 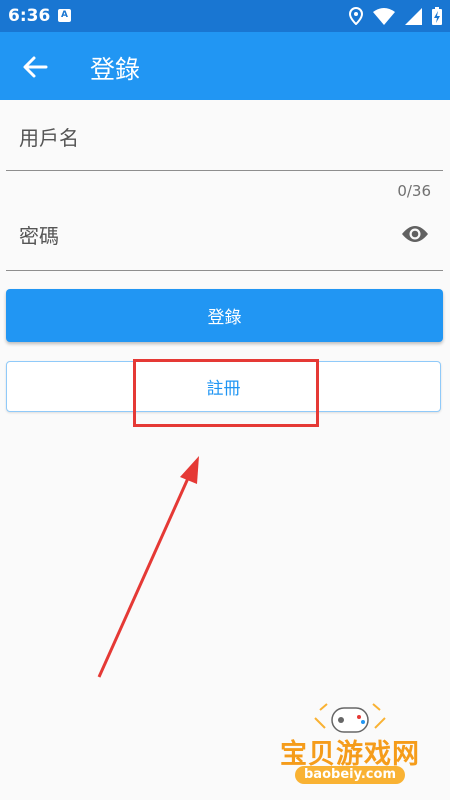 I want to click on password-counter: 0/36, so click(x=414, y=191).